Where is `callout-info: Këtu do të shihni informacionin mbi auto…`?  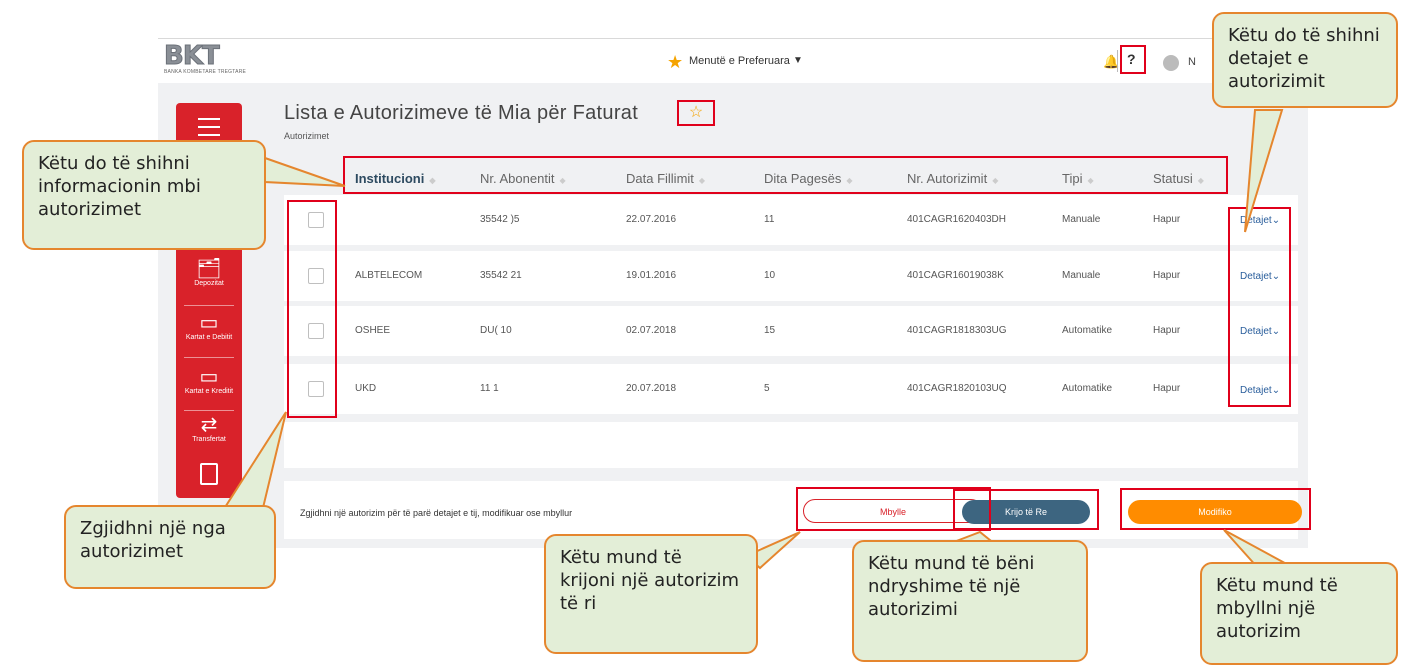
callout-info: Këtu do të shihni informacionin mbi auto… is located at coordinates (144, 195).